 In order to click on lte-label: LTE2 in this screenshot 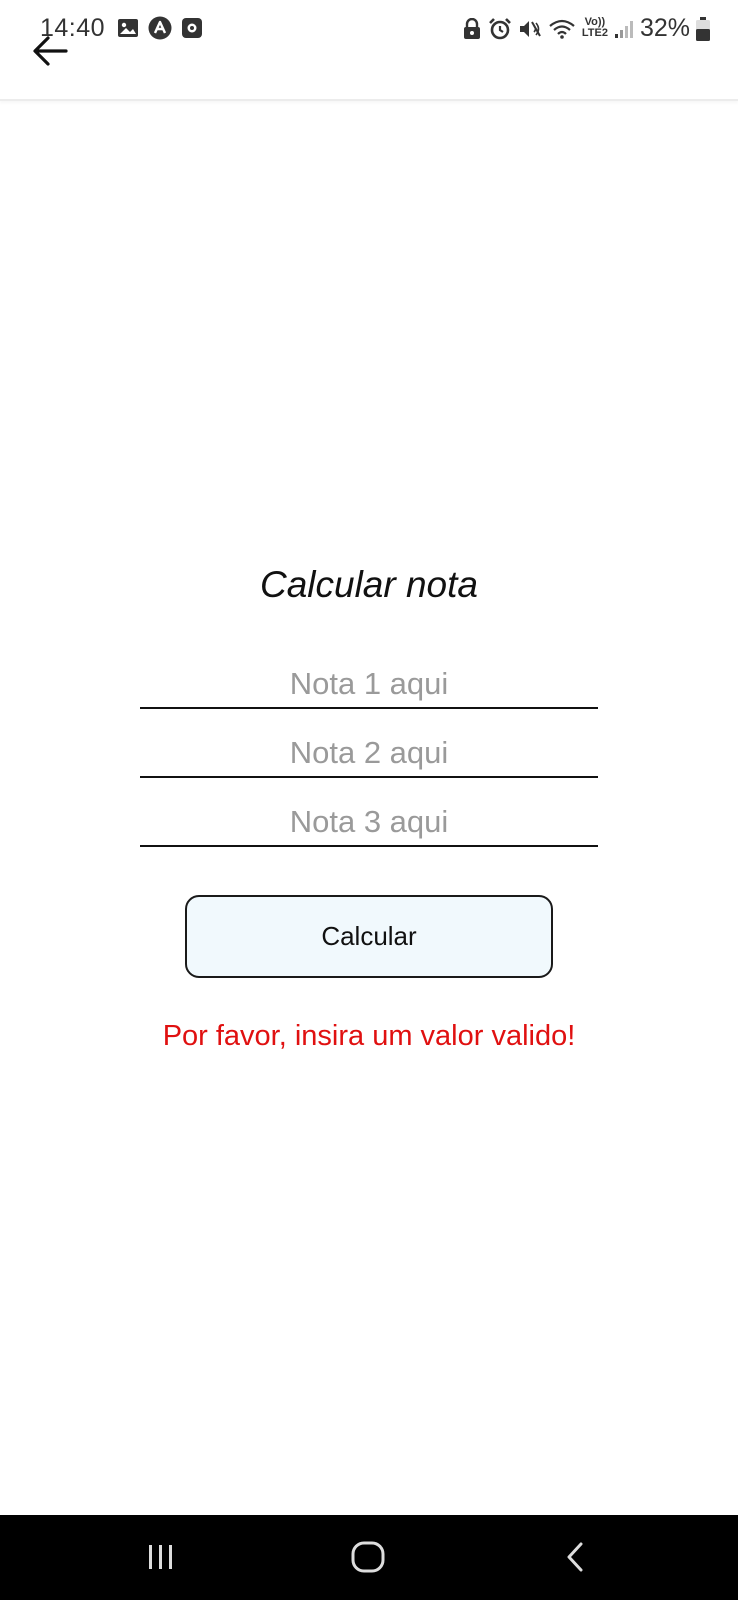, I will do `click(594, 32)`.